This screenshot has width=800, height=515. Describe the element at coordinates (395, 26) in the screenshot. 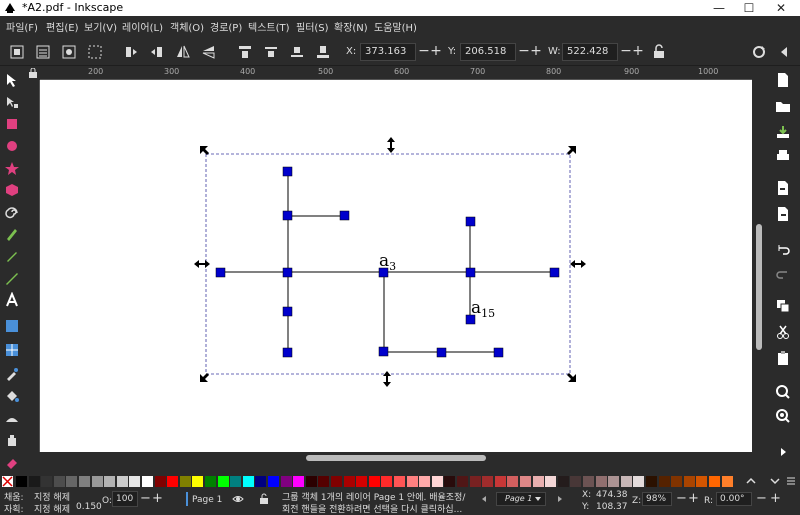

I see `menu-help: 도움말(H)` at that location.